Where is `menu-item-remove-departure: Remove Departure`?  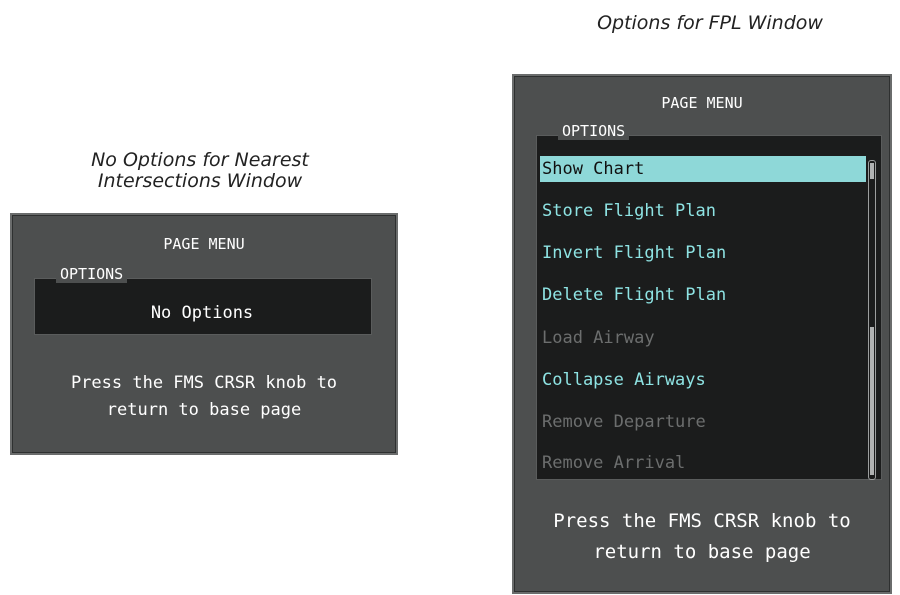 menu-item-remove-departure: Remove Departure is located at coordinates (624, 422).